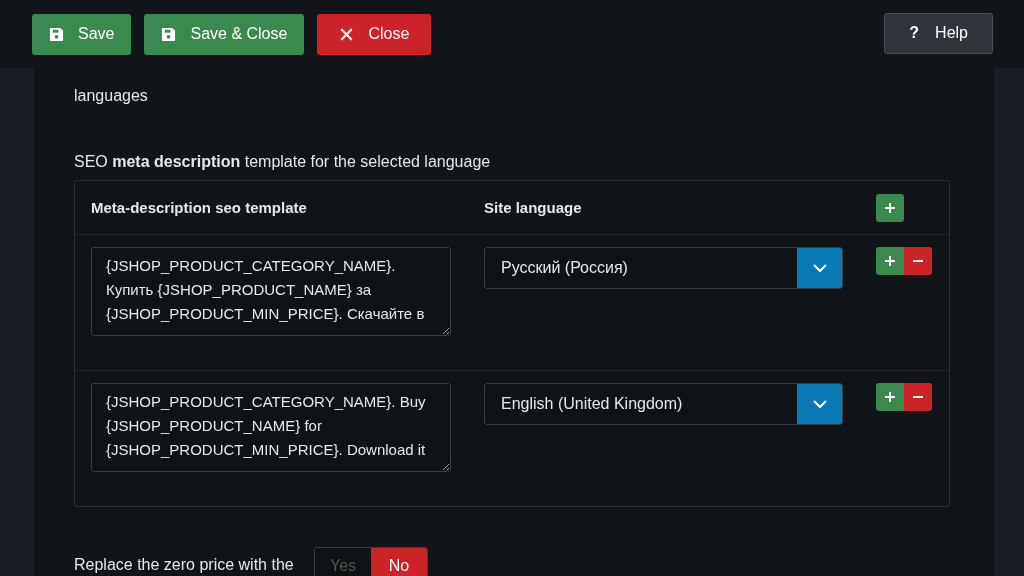  Describe the element at coordinates (533, 208) in the screenshot. I see `column-header: Site language` at that location.